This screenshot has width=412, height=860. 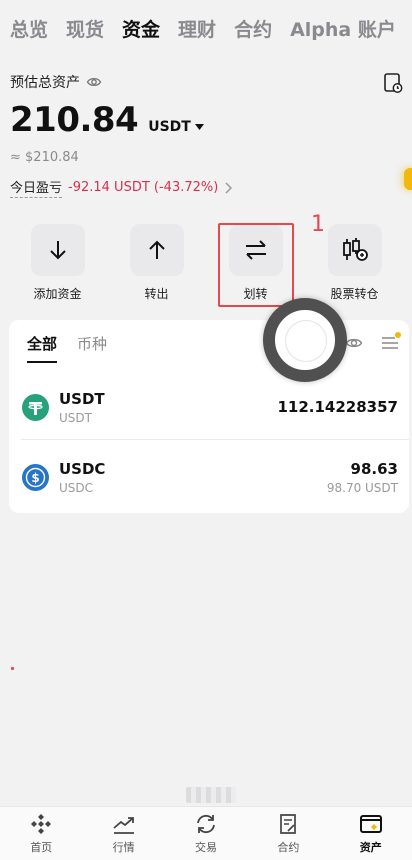 What do you see at coordinates (206, 824) in the screenshot?
I see `trade-icon` at bounding box center [206, 824].